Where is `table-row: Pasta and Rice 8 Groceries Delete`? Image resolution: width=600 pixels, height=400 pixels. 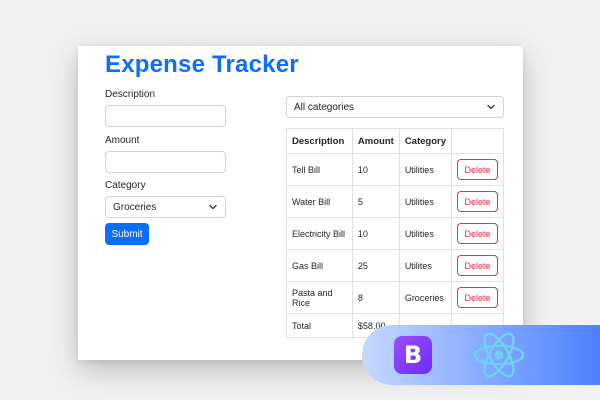
table-row: Pasta and Rice 8 Groceries Delete is located at coordinates (395, 297).